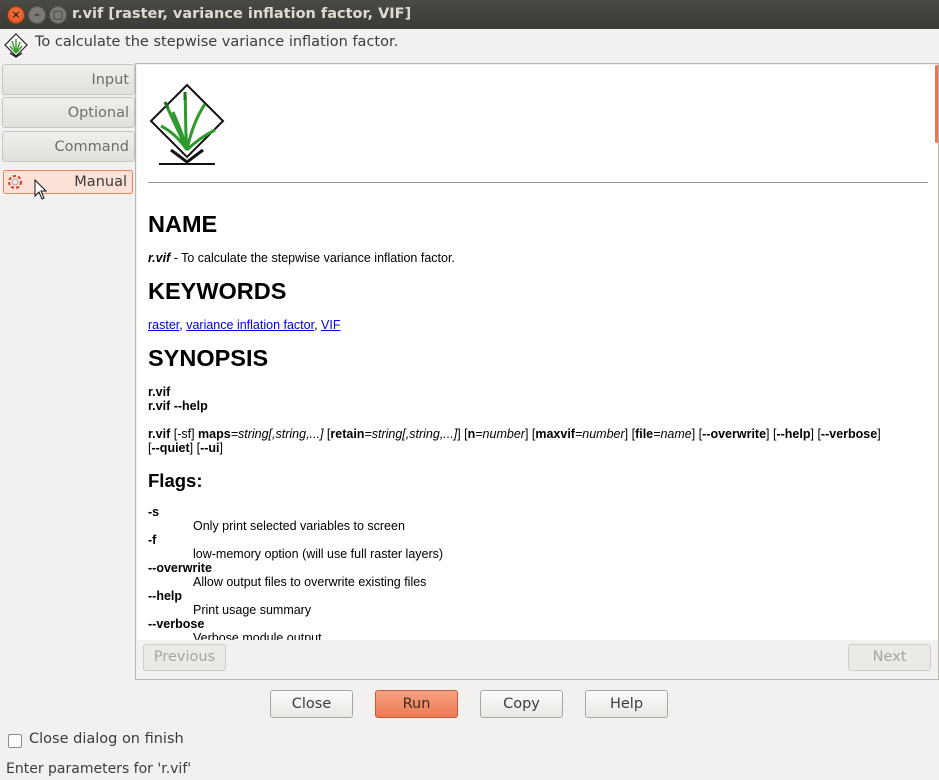  What do you see at coordinates (159, 258) in the screenshot?
I see `name-cmd: r.vif` at bounding box center [159, 258].